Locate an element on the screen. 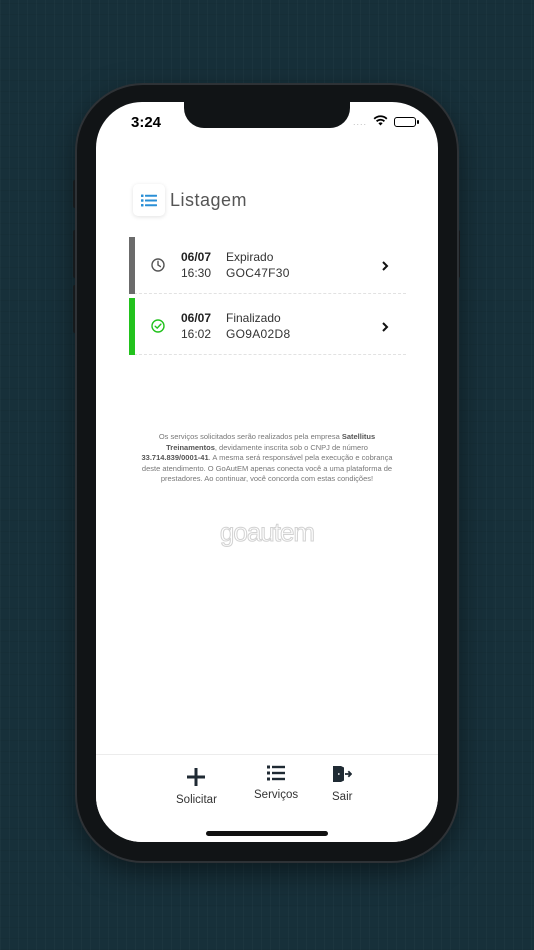  item-status: Expirado is located at coordinates (250, 257).